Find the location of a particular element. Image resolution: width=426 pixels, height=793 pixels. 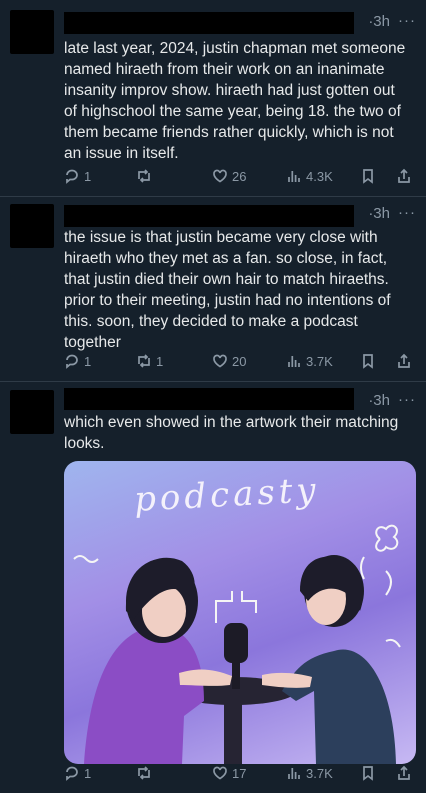

like-button: 20 is located at coordinates (229, 361).